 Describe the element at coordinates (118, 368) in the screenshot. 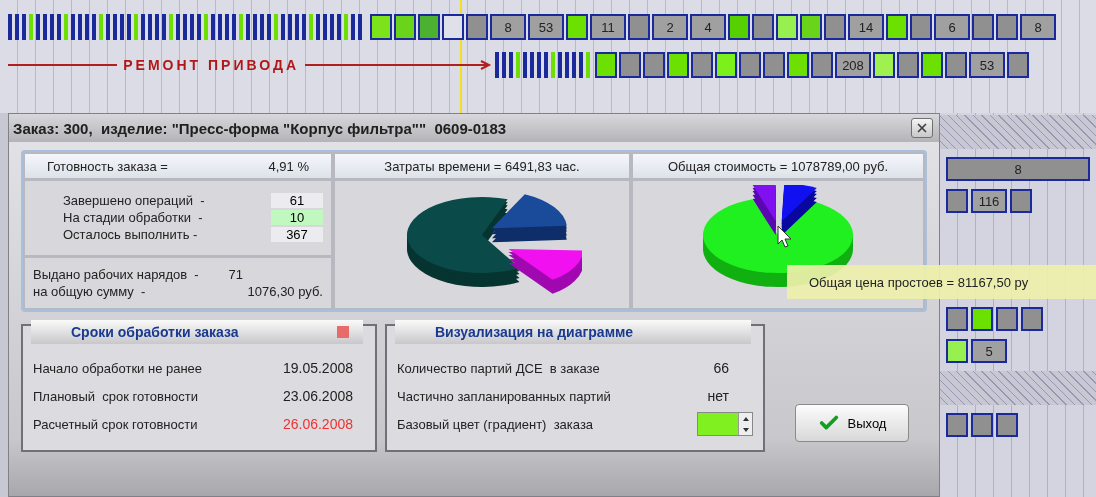

I see `date-label: Начало обработки не ранее` at that location.